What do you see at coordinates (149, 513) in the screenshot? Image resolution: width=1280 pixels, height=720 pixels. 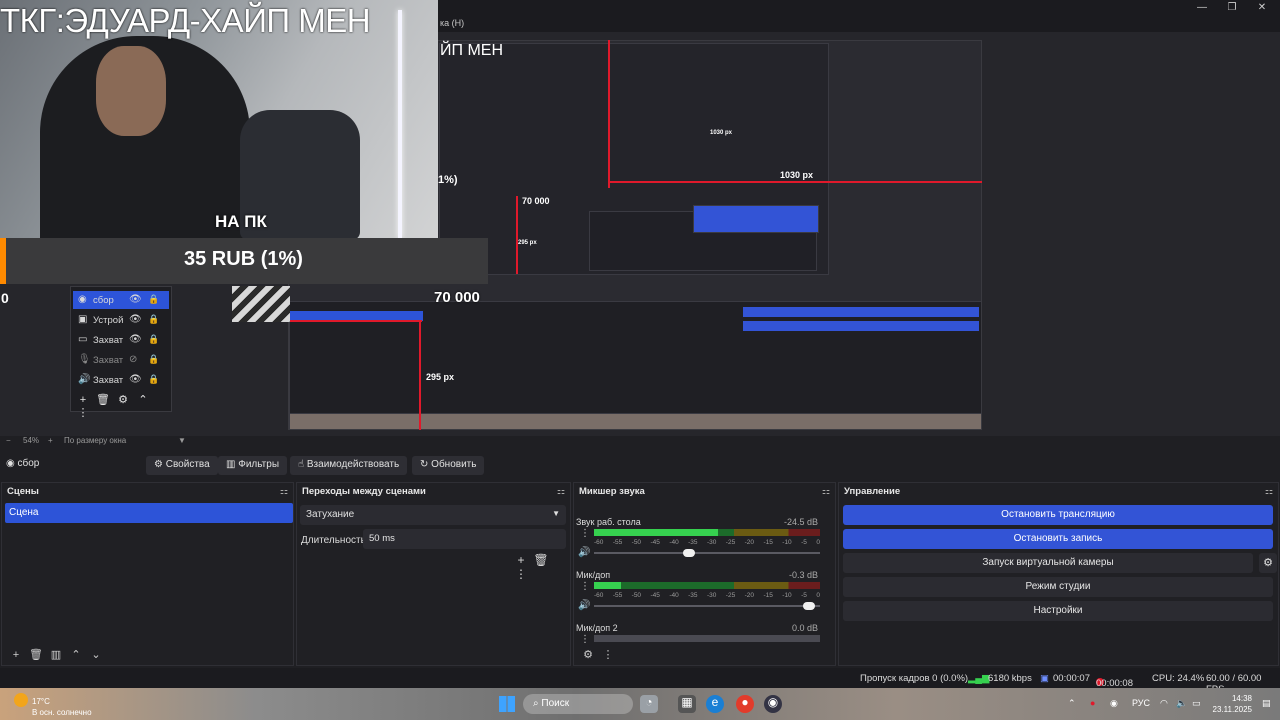 I see `scene-item: Сцена` at bounding box center [149, 513].